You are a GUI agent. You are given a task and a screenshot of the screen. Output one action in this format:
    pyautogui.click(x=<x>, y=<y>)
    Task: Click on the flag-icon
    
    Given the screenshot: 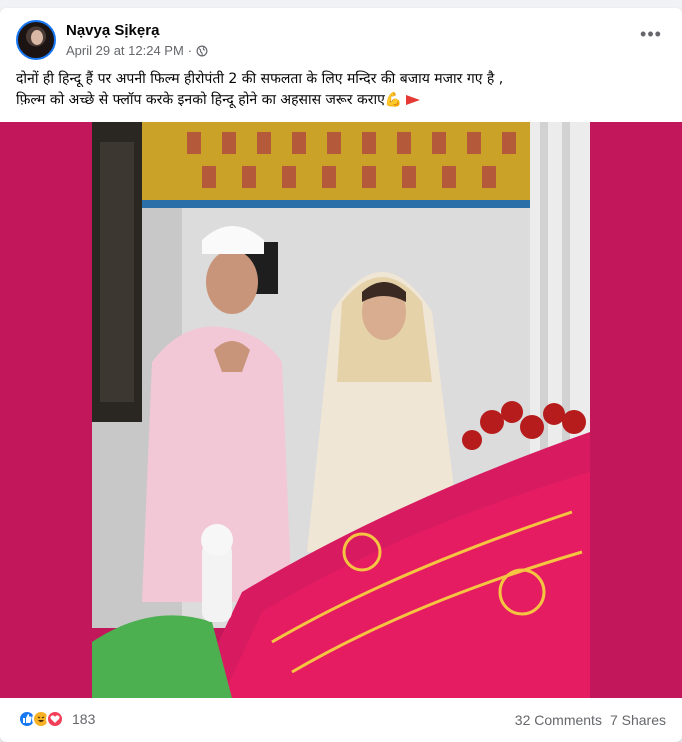 What is the action you would take?
    pyautogui.click(x=413, y=100)
    